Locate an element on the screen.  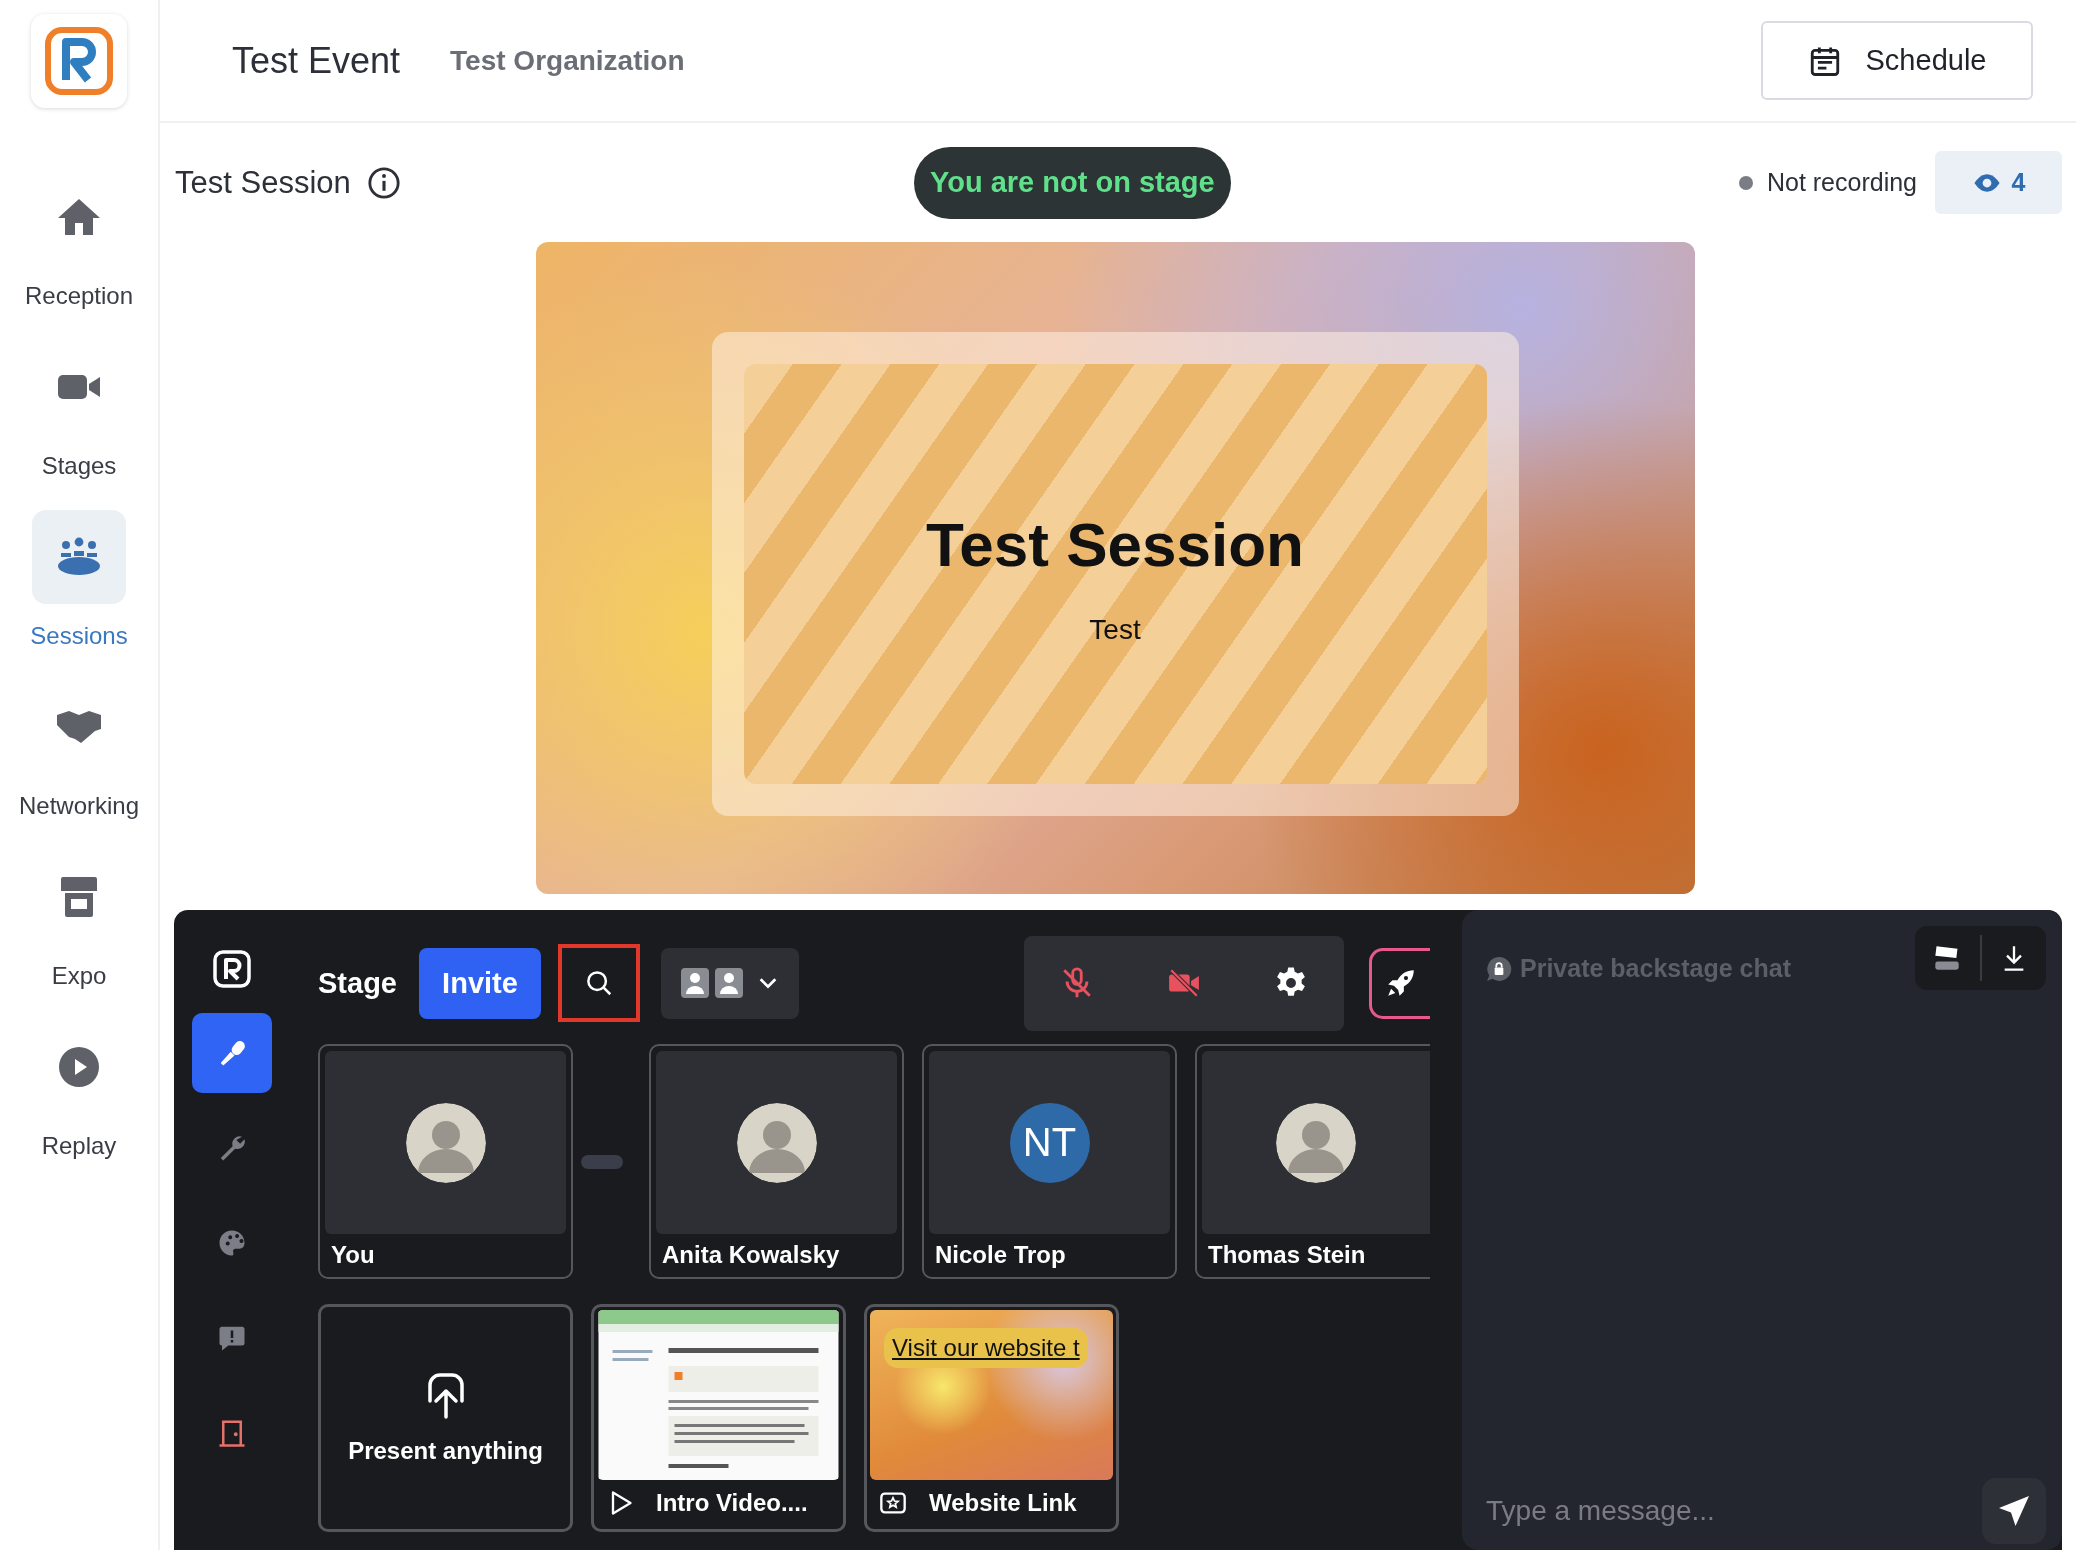
lock-bubble-icon is located at coordinates (1499, 968).